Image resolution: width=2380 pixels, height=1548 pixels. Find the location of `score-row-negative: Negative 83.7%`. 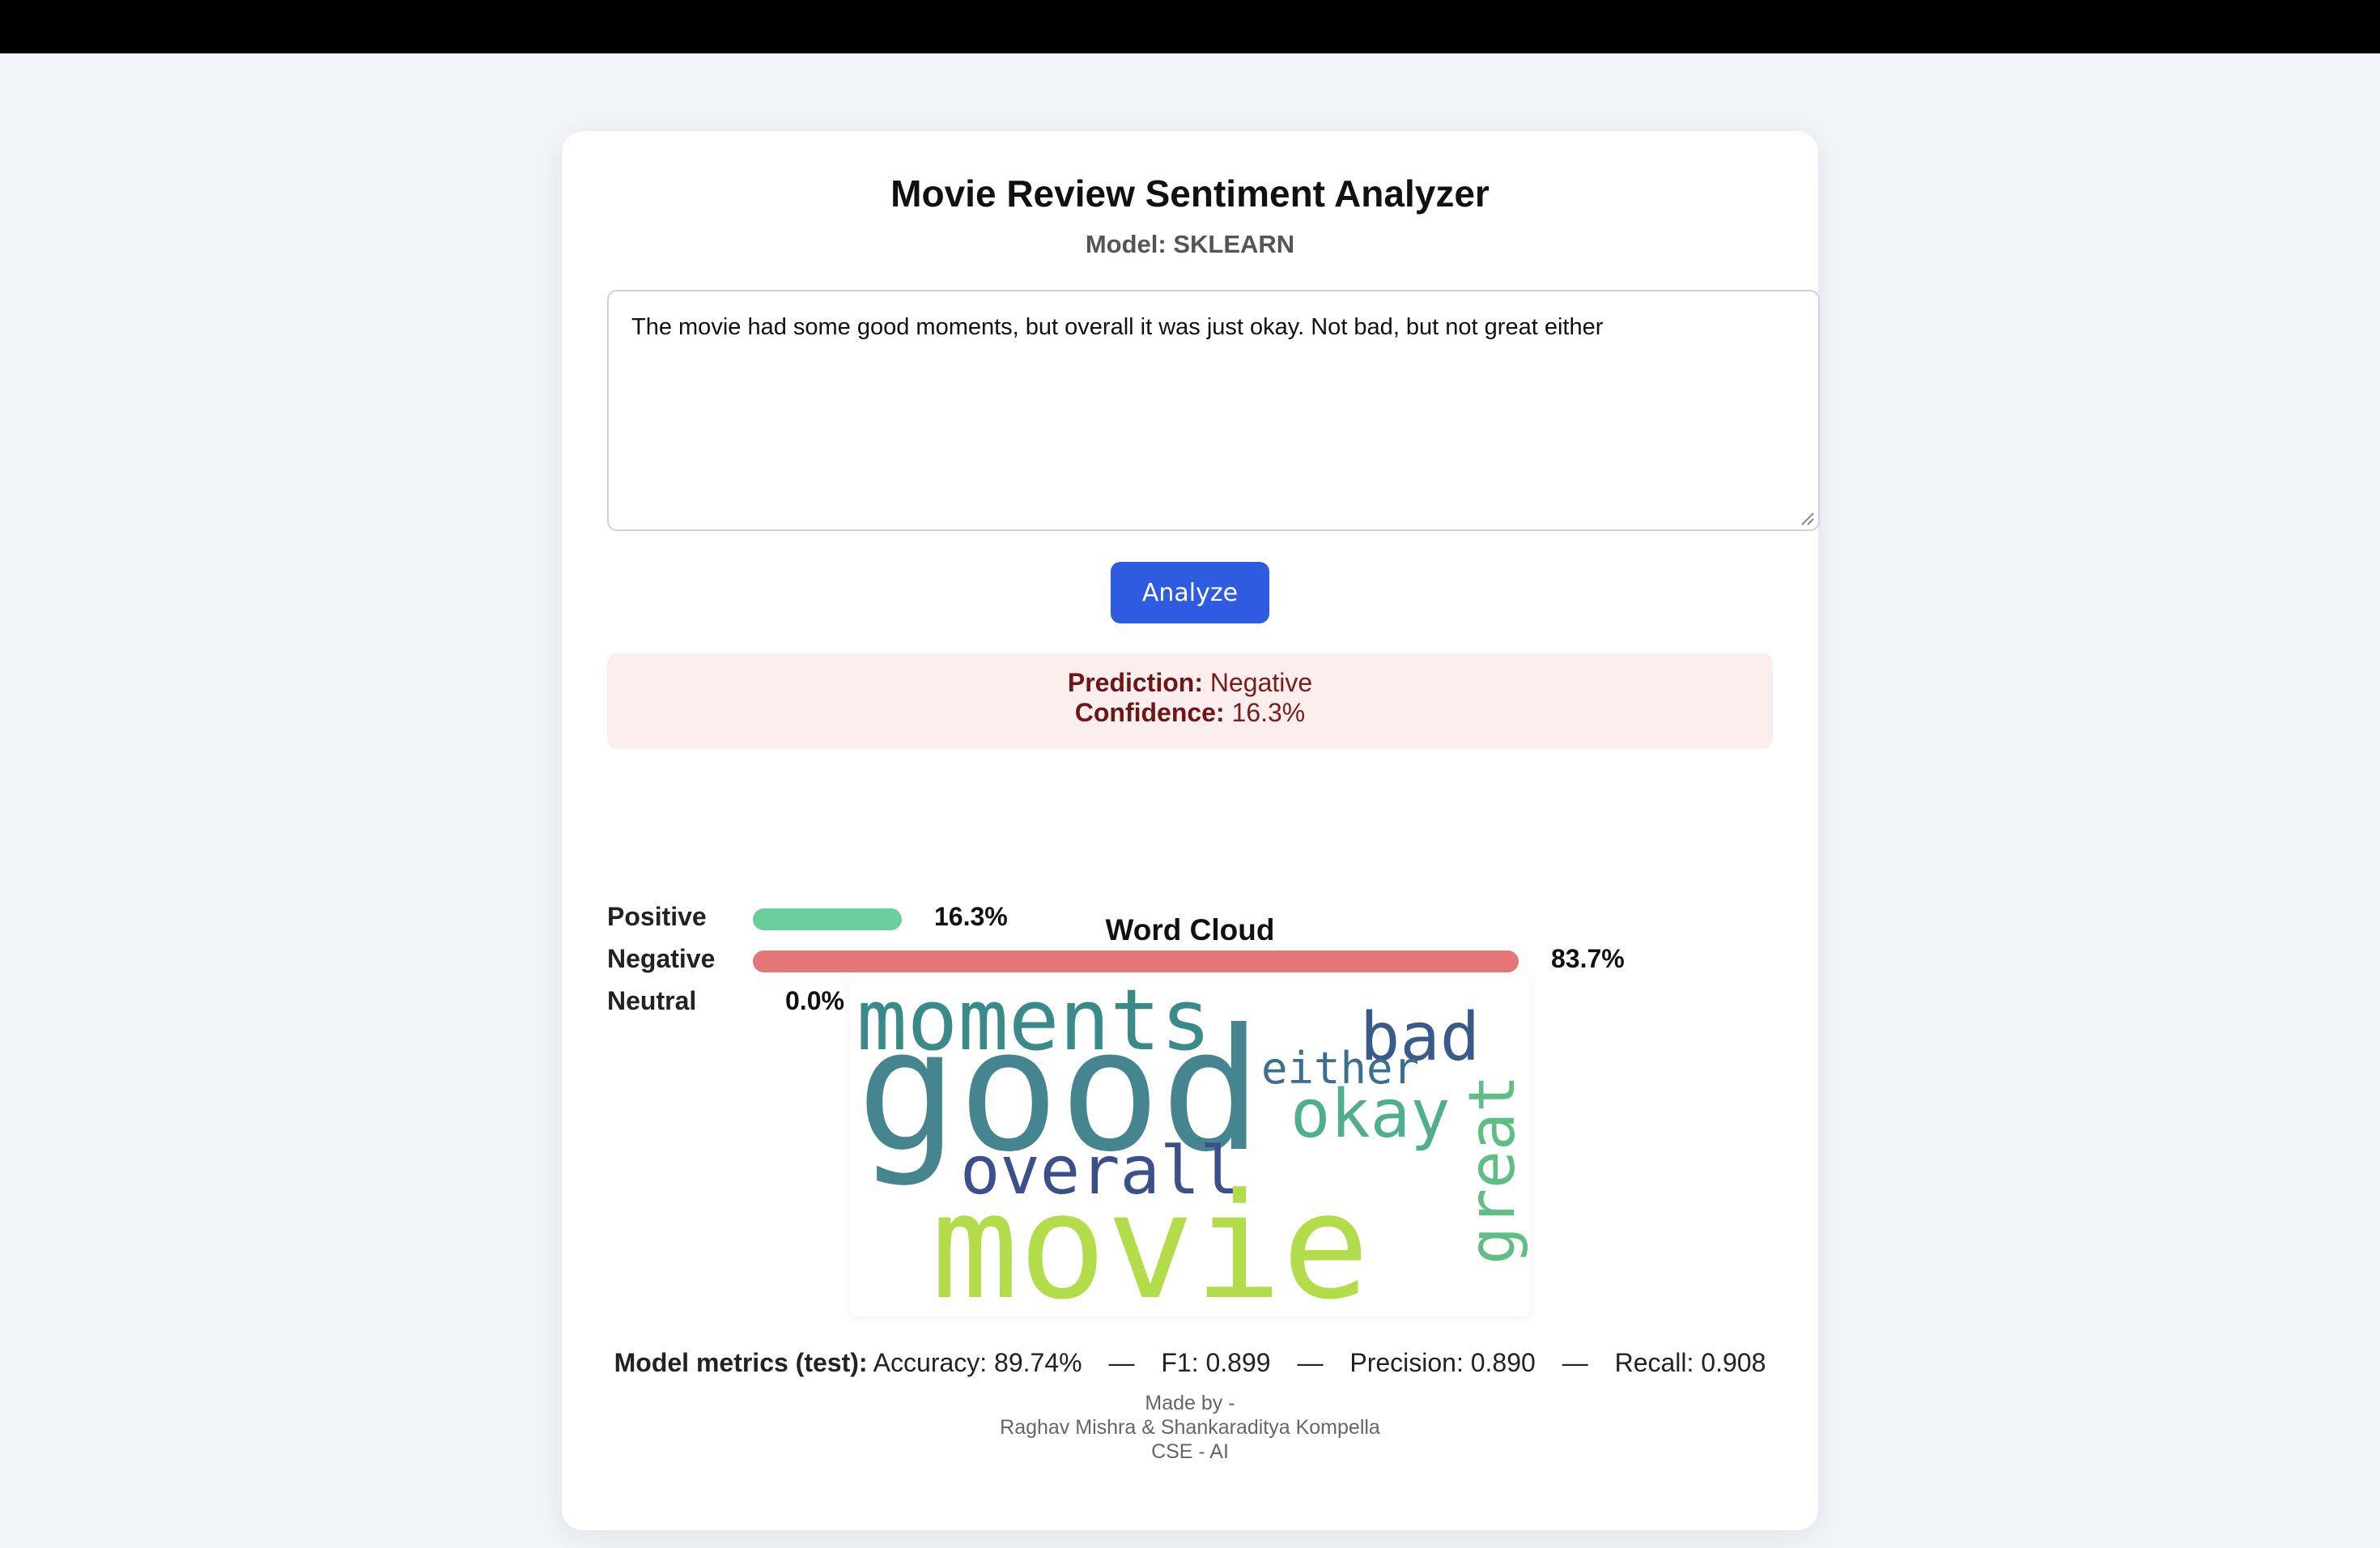

score-row-negative: Negative 83.7% is located at coordinates (1190, 959).